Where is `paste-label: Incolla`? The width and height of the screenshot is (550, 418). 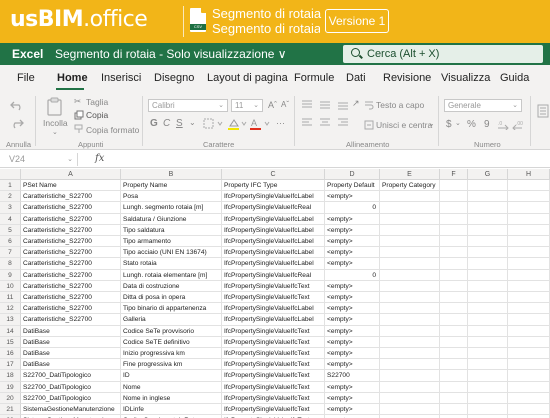
paste-label: Incolla is located at coordinates (55, 123).